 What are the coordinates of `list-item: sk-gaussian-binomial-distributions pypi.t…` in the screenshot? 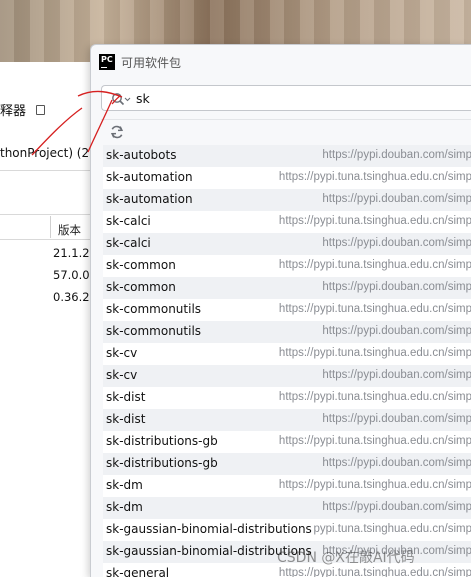 It's located at (287, 530).